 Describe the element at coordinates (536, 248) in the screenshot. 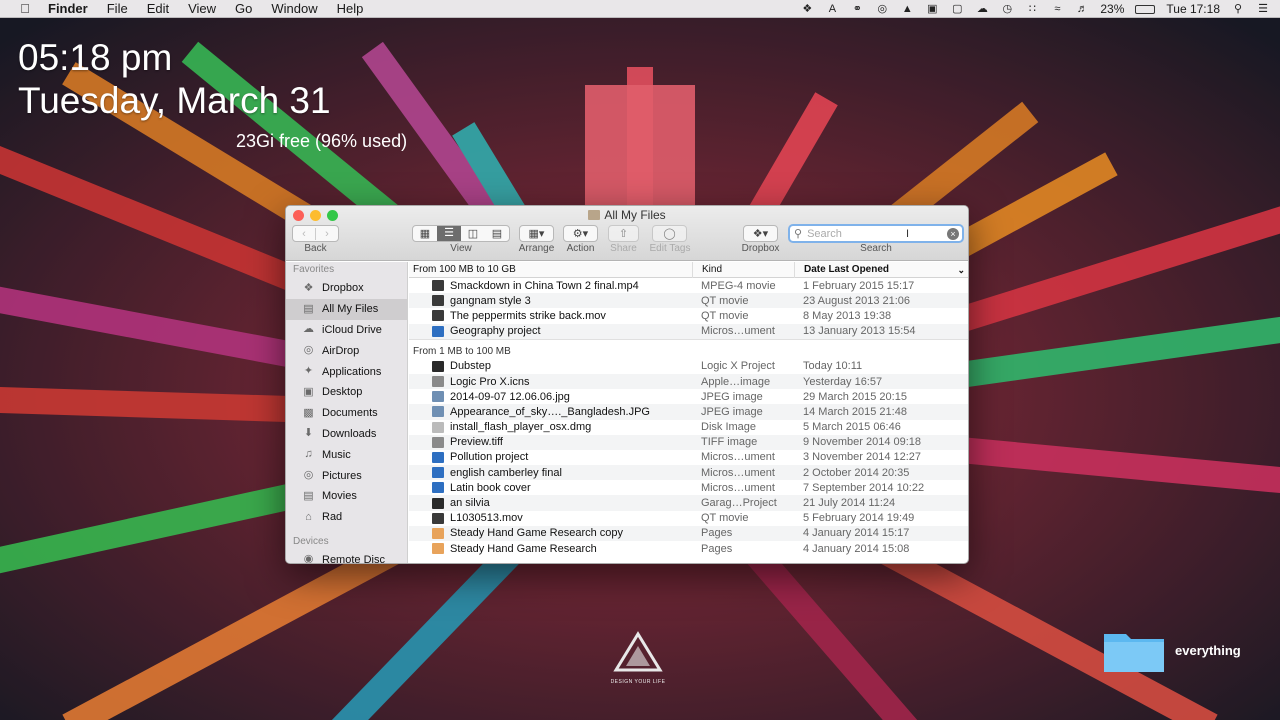

I see `arrange-label: Arrange` at that location.